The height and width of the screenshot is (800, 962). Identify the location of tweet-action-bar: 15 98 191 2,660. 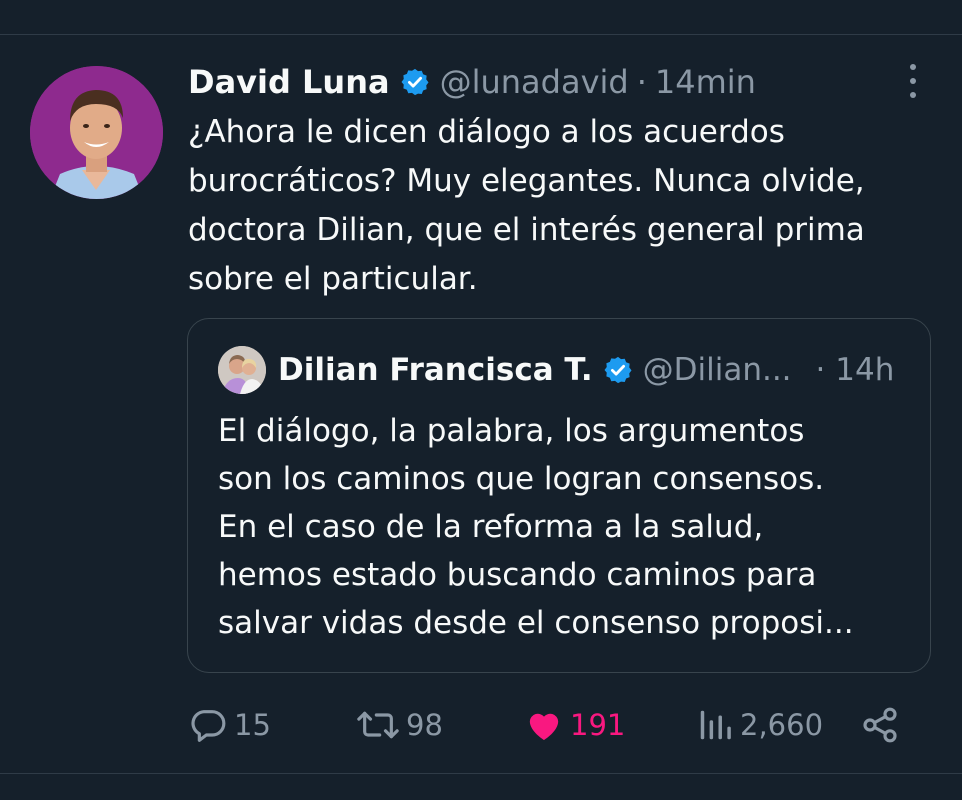
(548, 725).